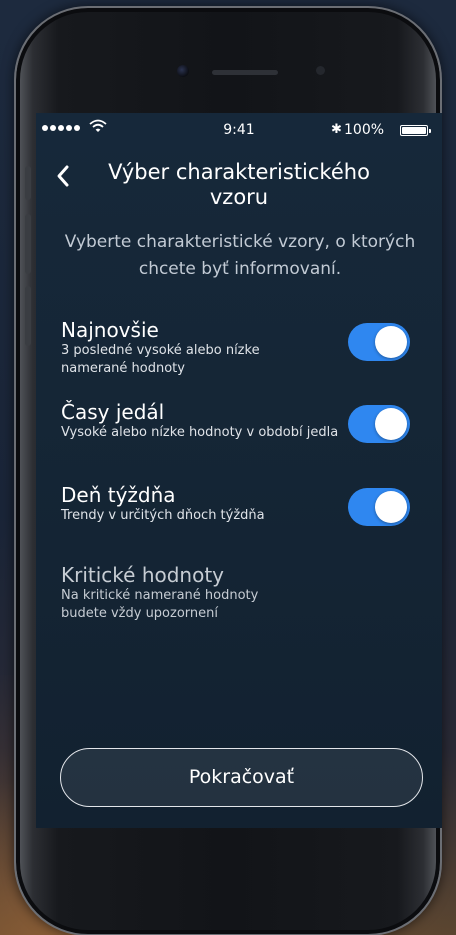  What do you see at coordinates (183, 71) in the screenshot?
I see `front-camera` at bounding box center [183, 71].